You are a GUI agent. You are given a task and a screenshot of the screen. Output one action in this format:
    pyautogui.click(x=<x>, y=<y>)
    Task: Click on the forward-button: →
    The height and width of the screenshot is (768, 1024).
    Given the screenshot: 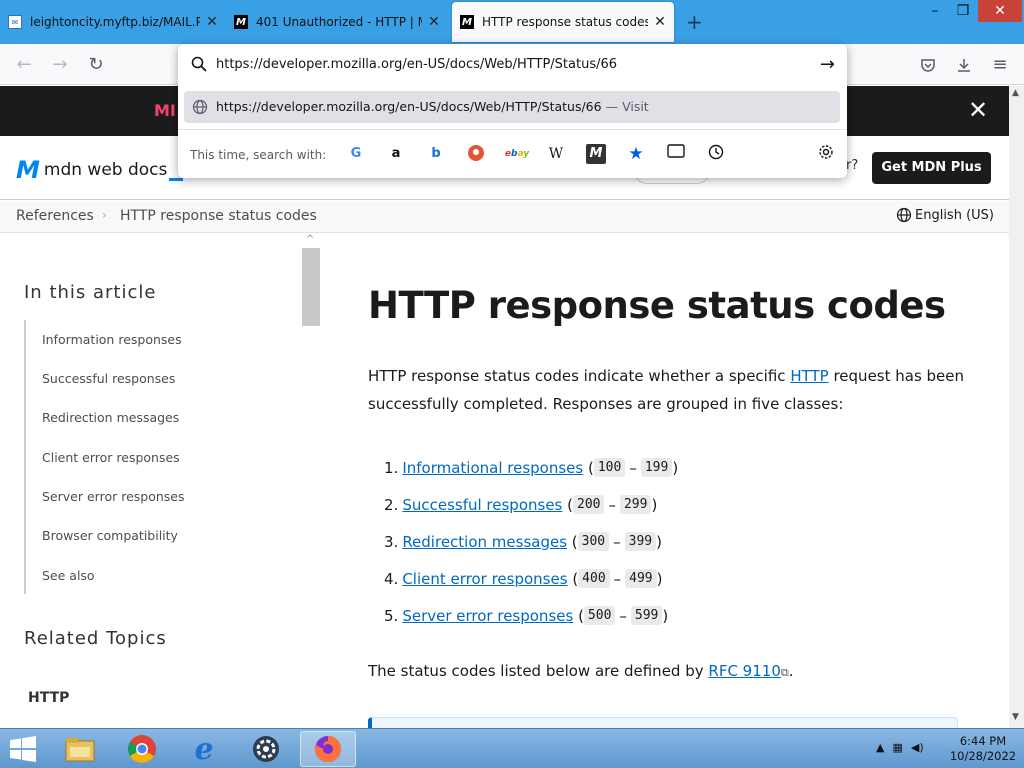 What is the action you would take?
    pyautogui.click(x=60, y=65)
    